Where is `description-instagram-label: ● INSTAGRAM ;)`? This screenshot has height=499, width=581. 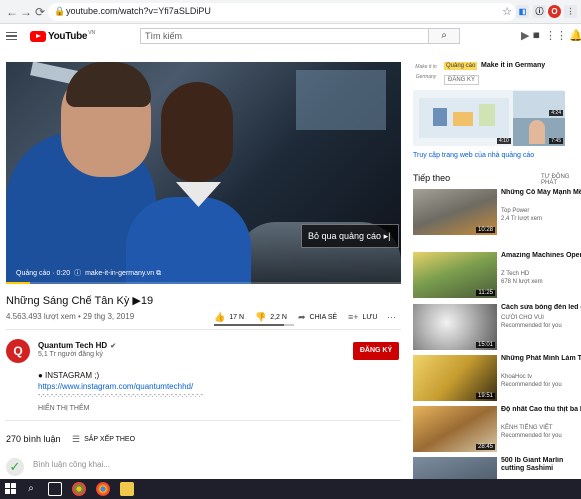 description-instagram-label: ● INSTAGRAM ;) is located at coordinates (69, 375).